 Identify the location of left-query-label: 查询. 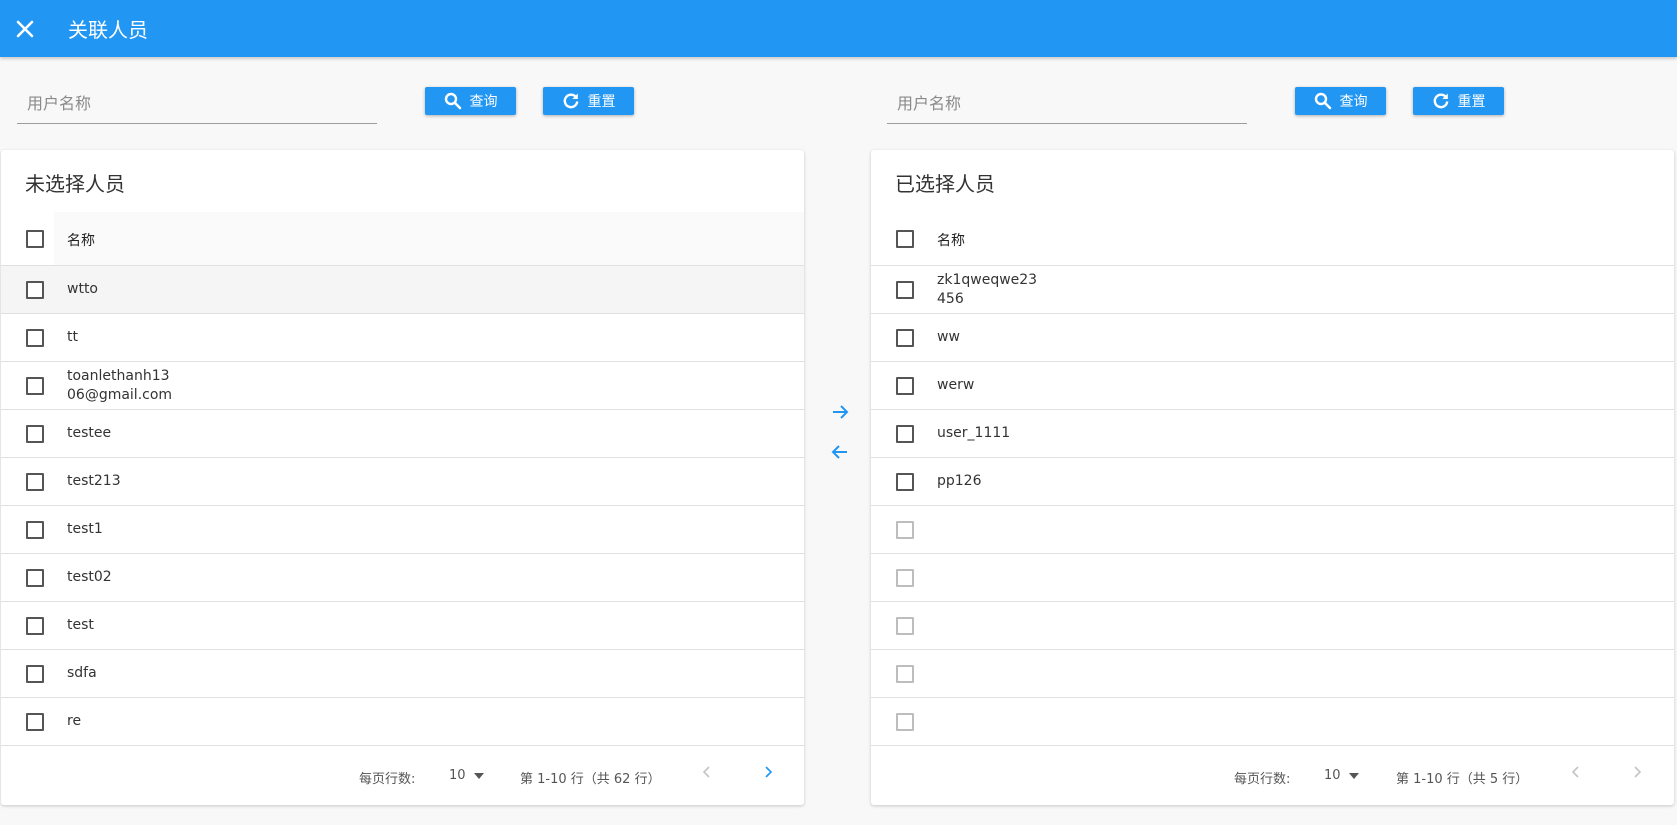
(483, 102).